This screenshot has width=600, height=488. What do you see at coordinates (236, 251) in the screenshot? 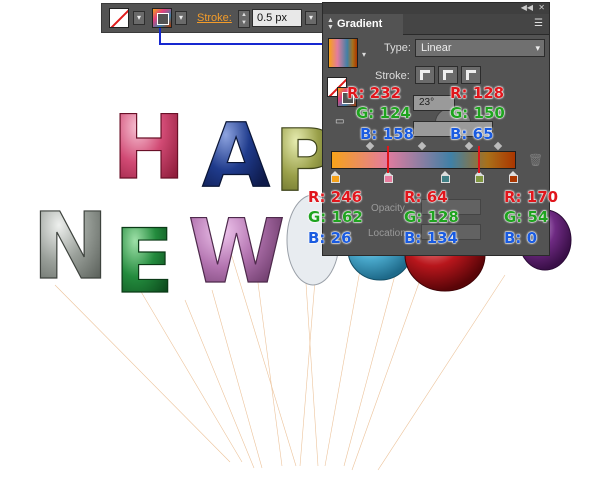
I see `balloon-letter-w: W` at bounding box center [236, 251].